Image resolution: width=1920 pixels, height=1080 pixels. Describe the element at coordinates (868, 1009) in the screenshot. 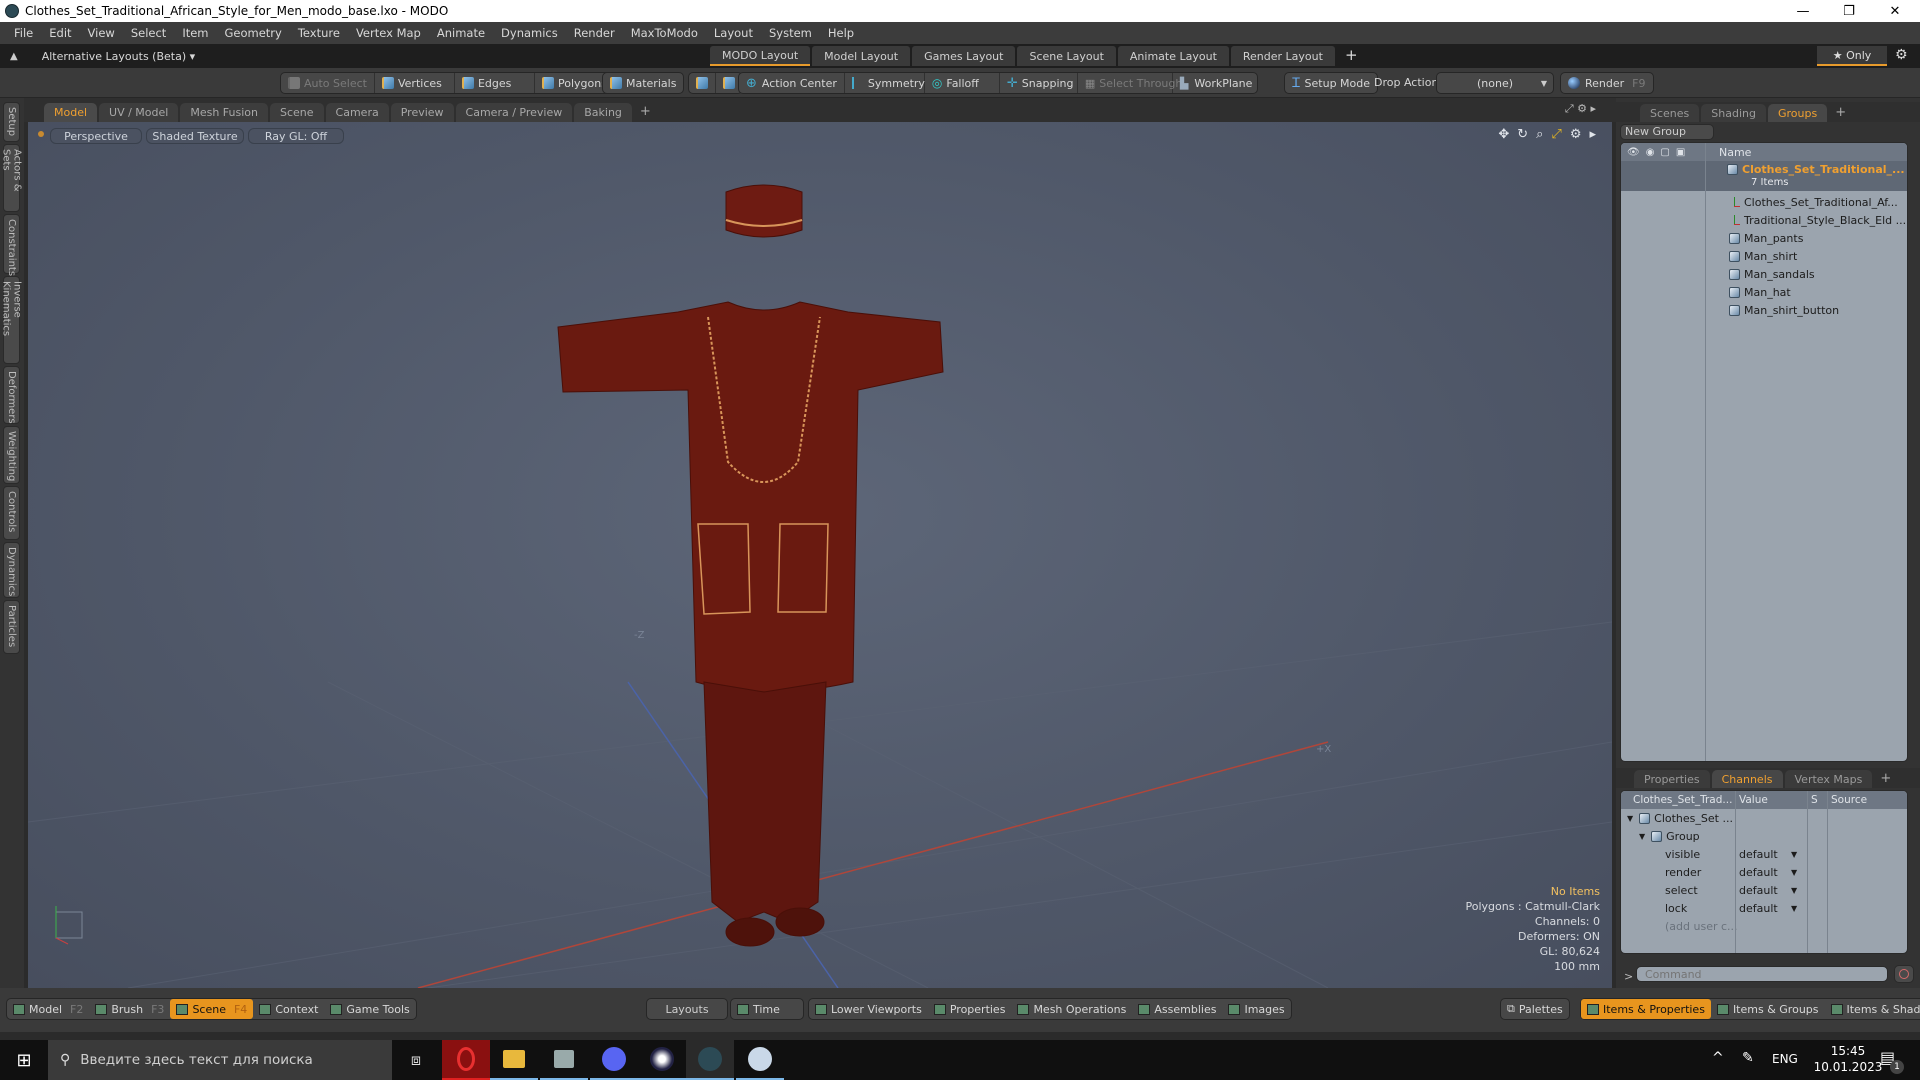

I see `panel-toggle-lower-viewports: Lower Viewports` at that location.